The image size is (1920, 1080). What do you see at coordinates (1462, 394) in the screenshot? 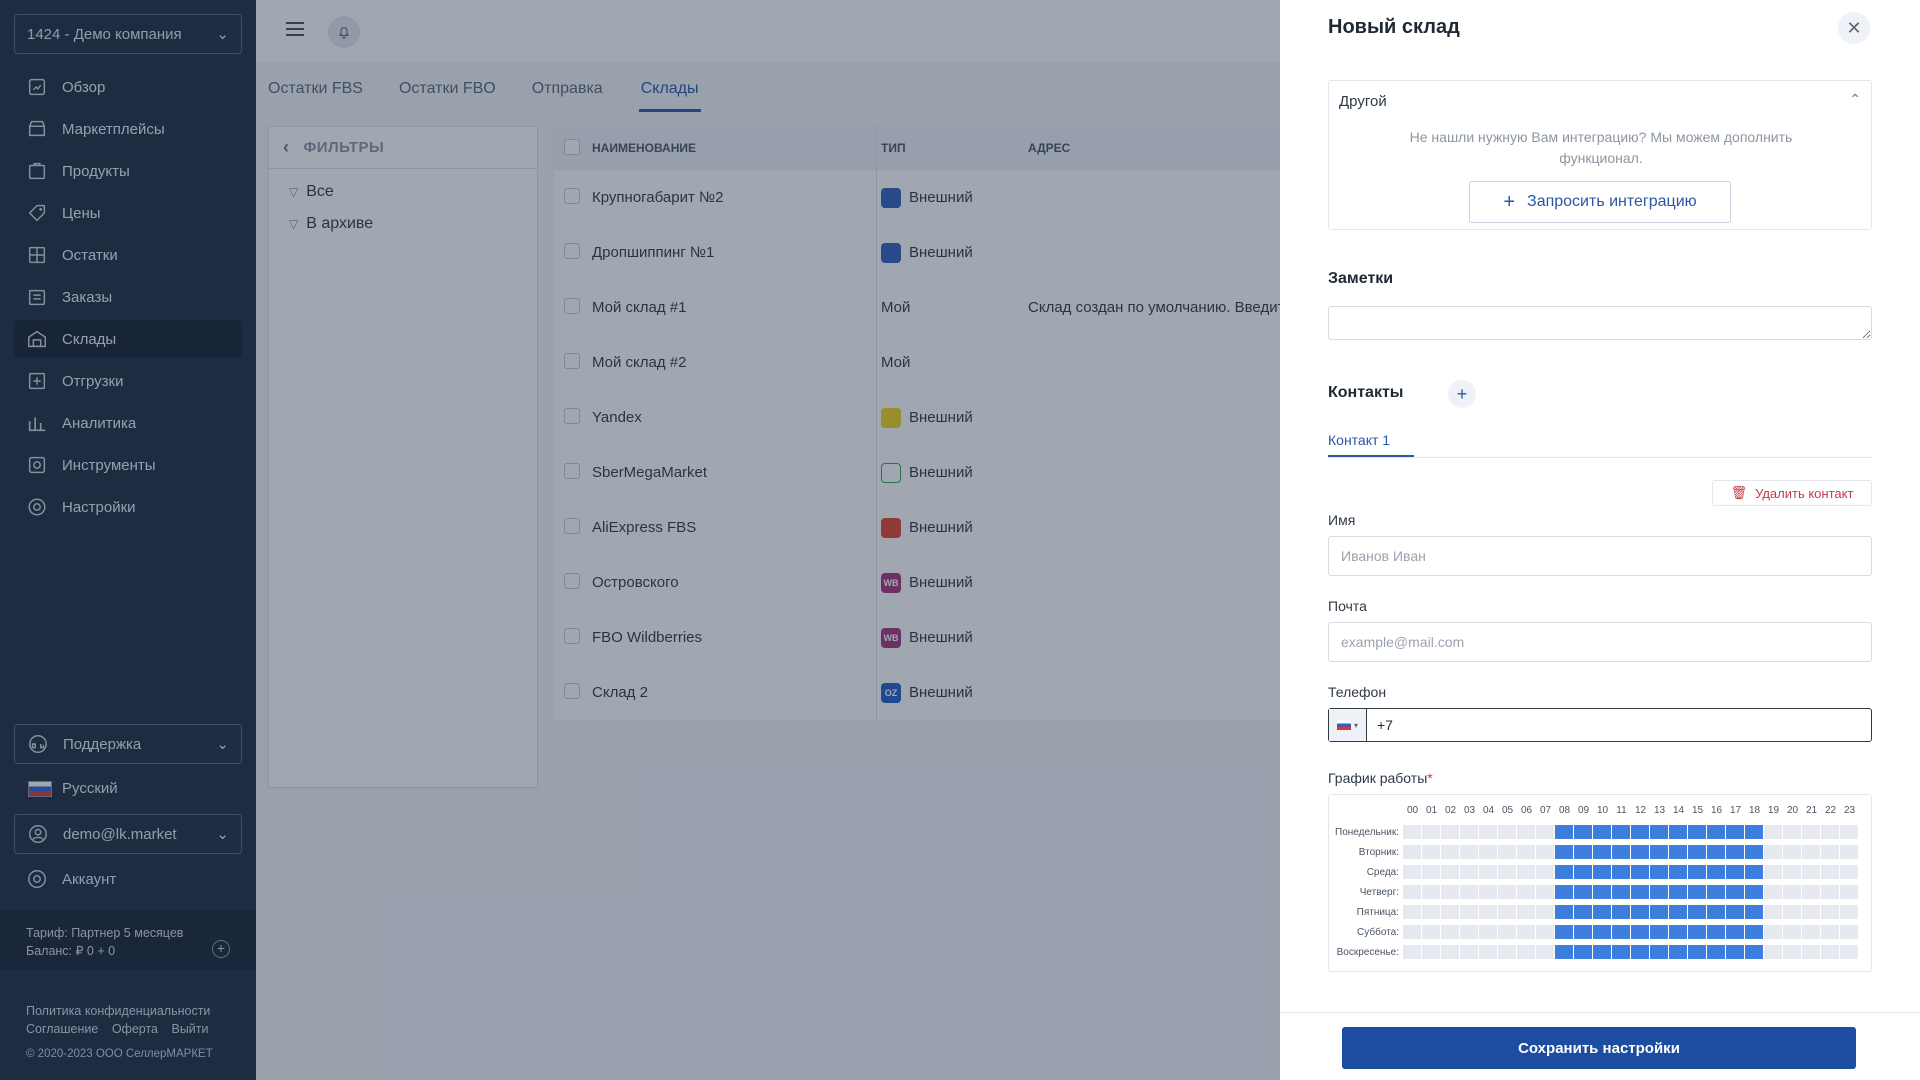
I see `add-contact-icon: +` at bounding box center [1462, 394].